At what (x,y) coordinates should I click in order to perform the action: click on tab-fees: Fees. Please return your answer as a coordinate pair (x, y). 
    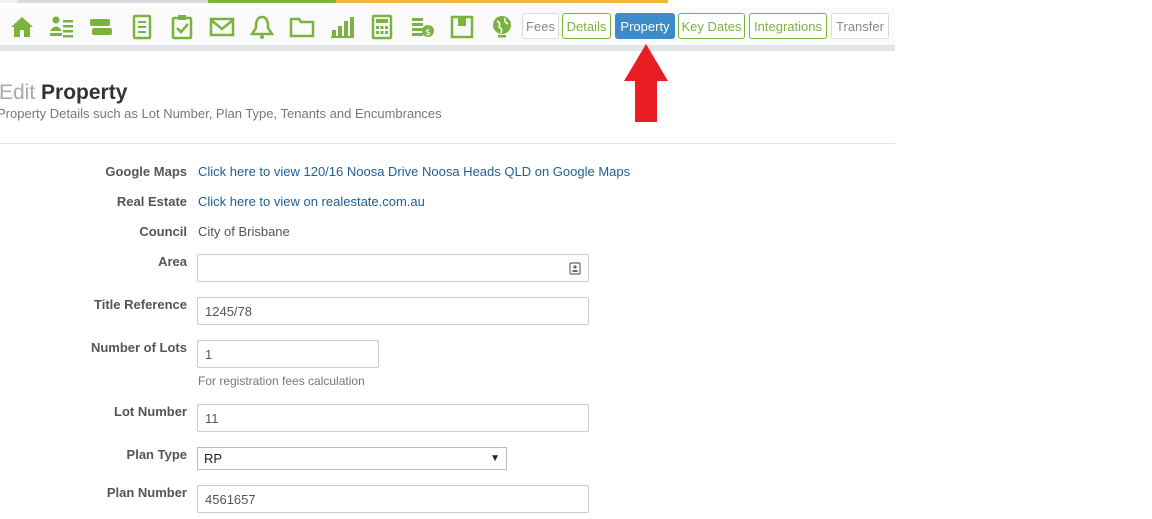
    Looking at the image, I should click on (540, 26).